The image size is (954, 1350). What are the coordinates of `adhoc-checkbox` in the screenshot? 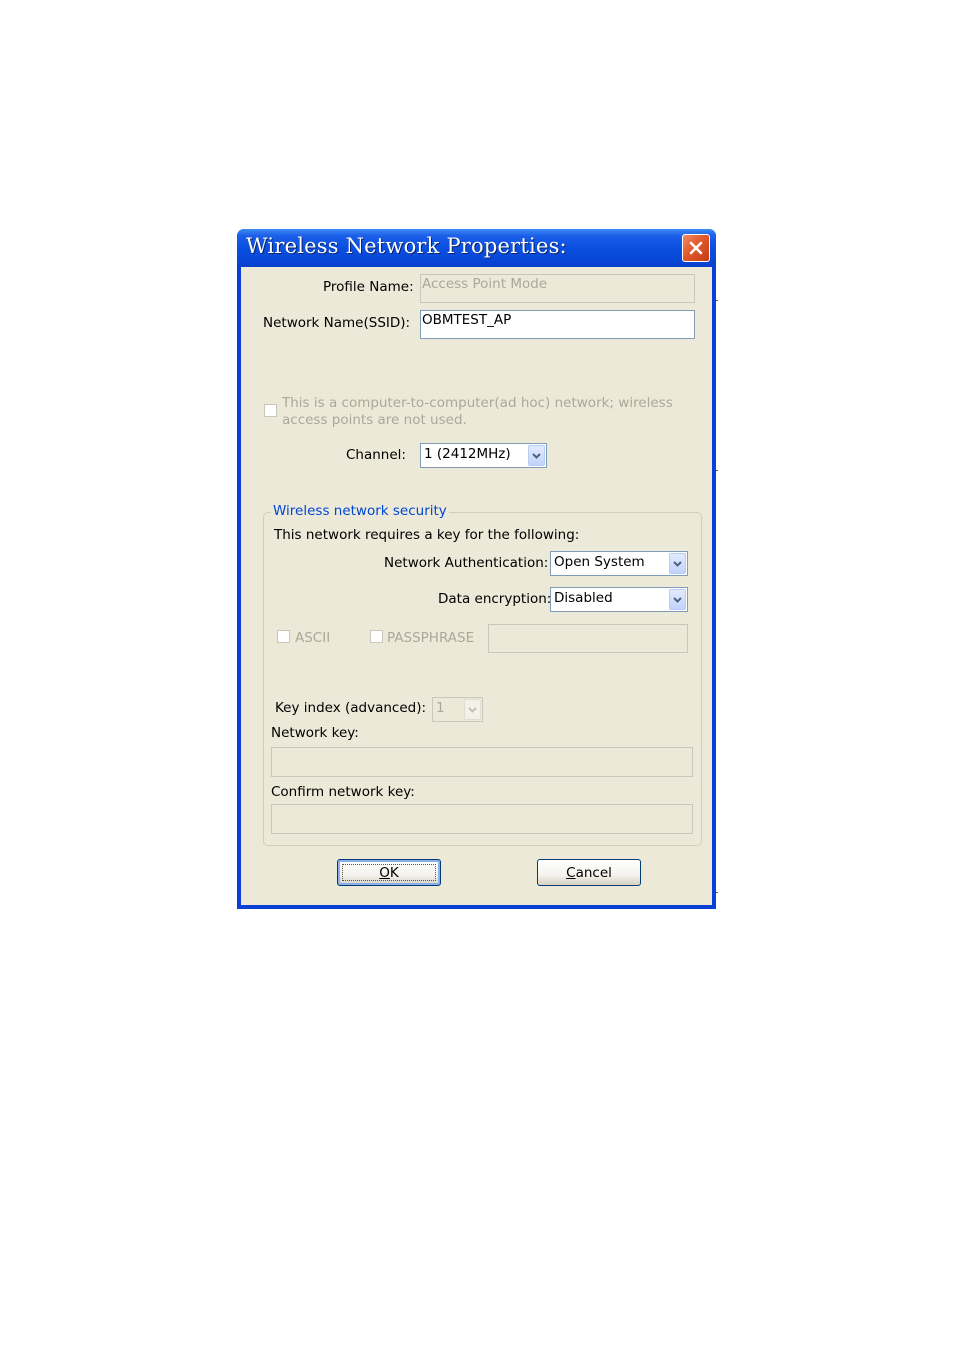 It's located at (270, 410).